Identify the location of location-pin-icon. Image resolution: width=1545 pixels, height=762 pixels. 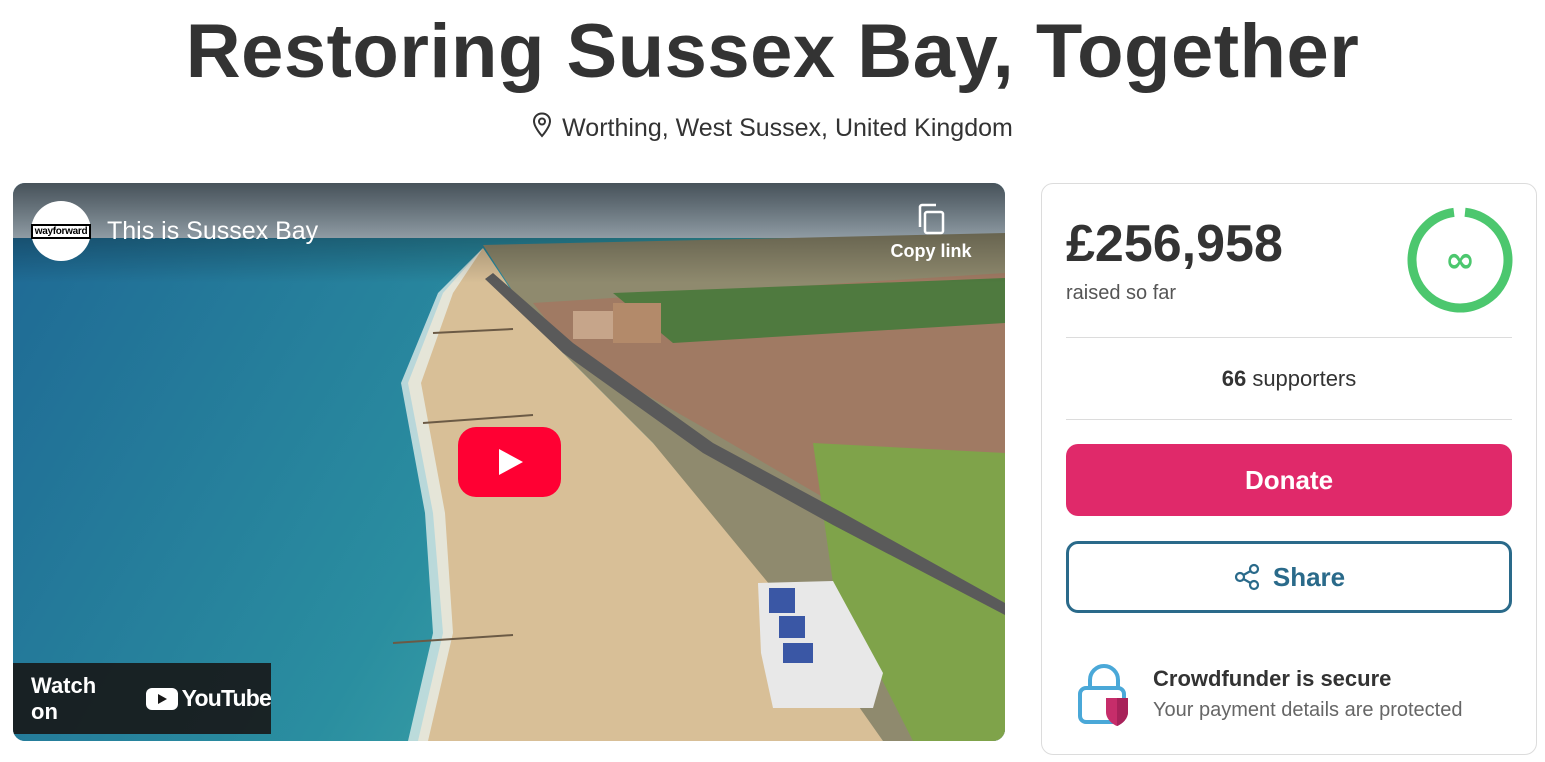
(542, 128).